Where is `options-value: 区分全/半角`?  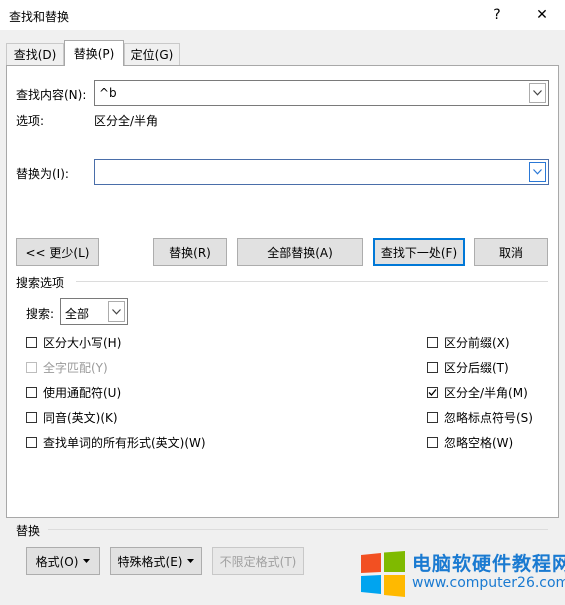
options-value: 区分全/半角 is located at coordinates (126, 121).